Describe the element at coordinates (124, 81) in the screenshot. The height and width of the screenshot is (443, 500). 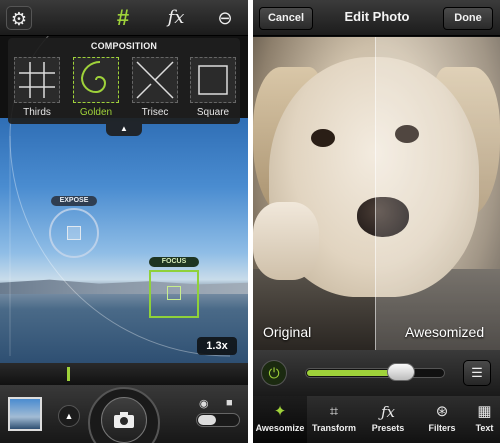
I see `composition-panel: COMPOSITION Thirds Golden Trisec Square` at that location.